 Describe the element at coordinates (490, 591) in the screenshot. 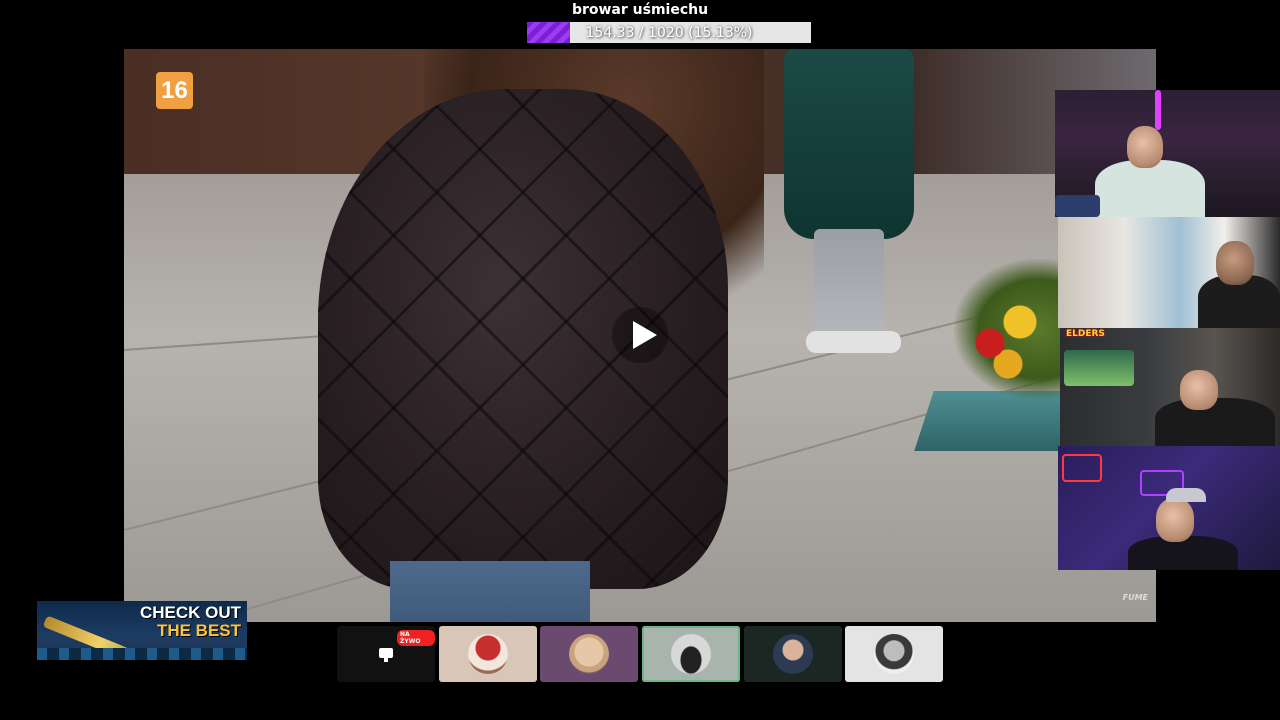

I see `video-scene-jeans` at that location.